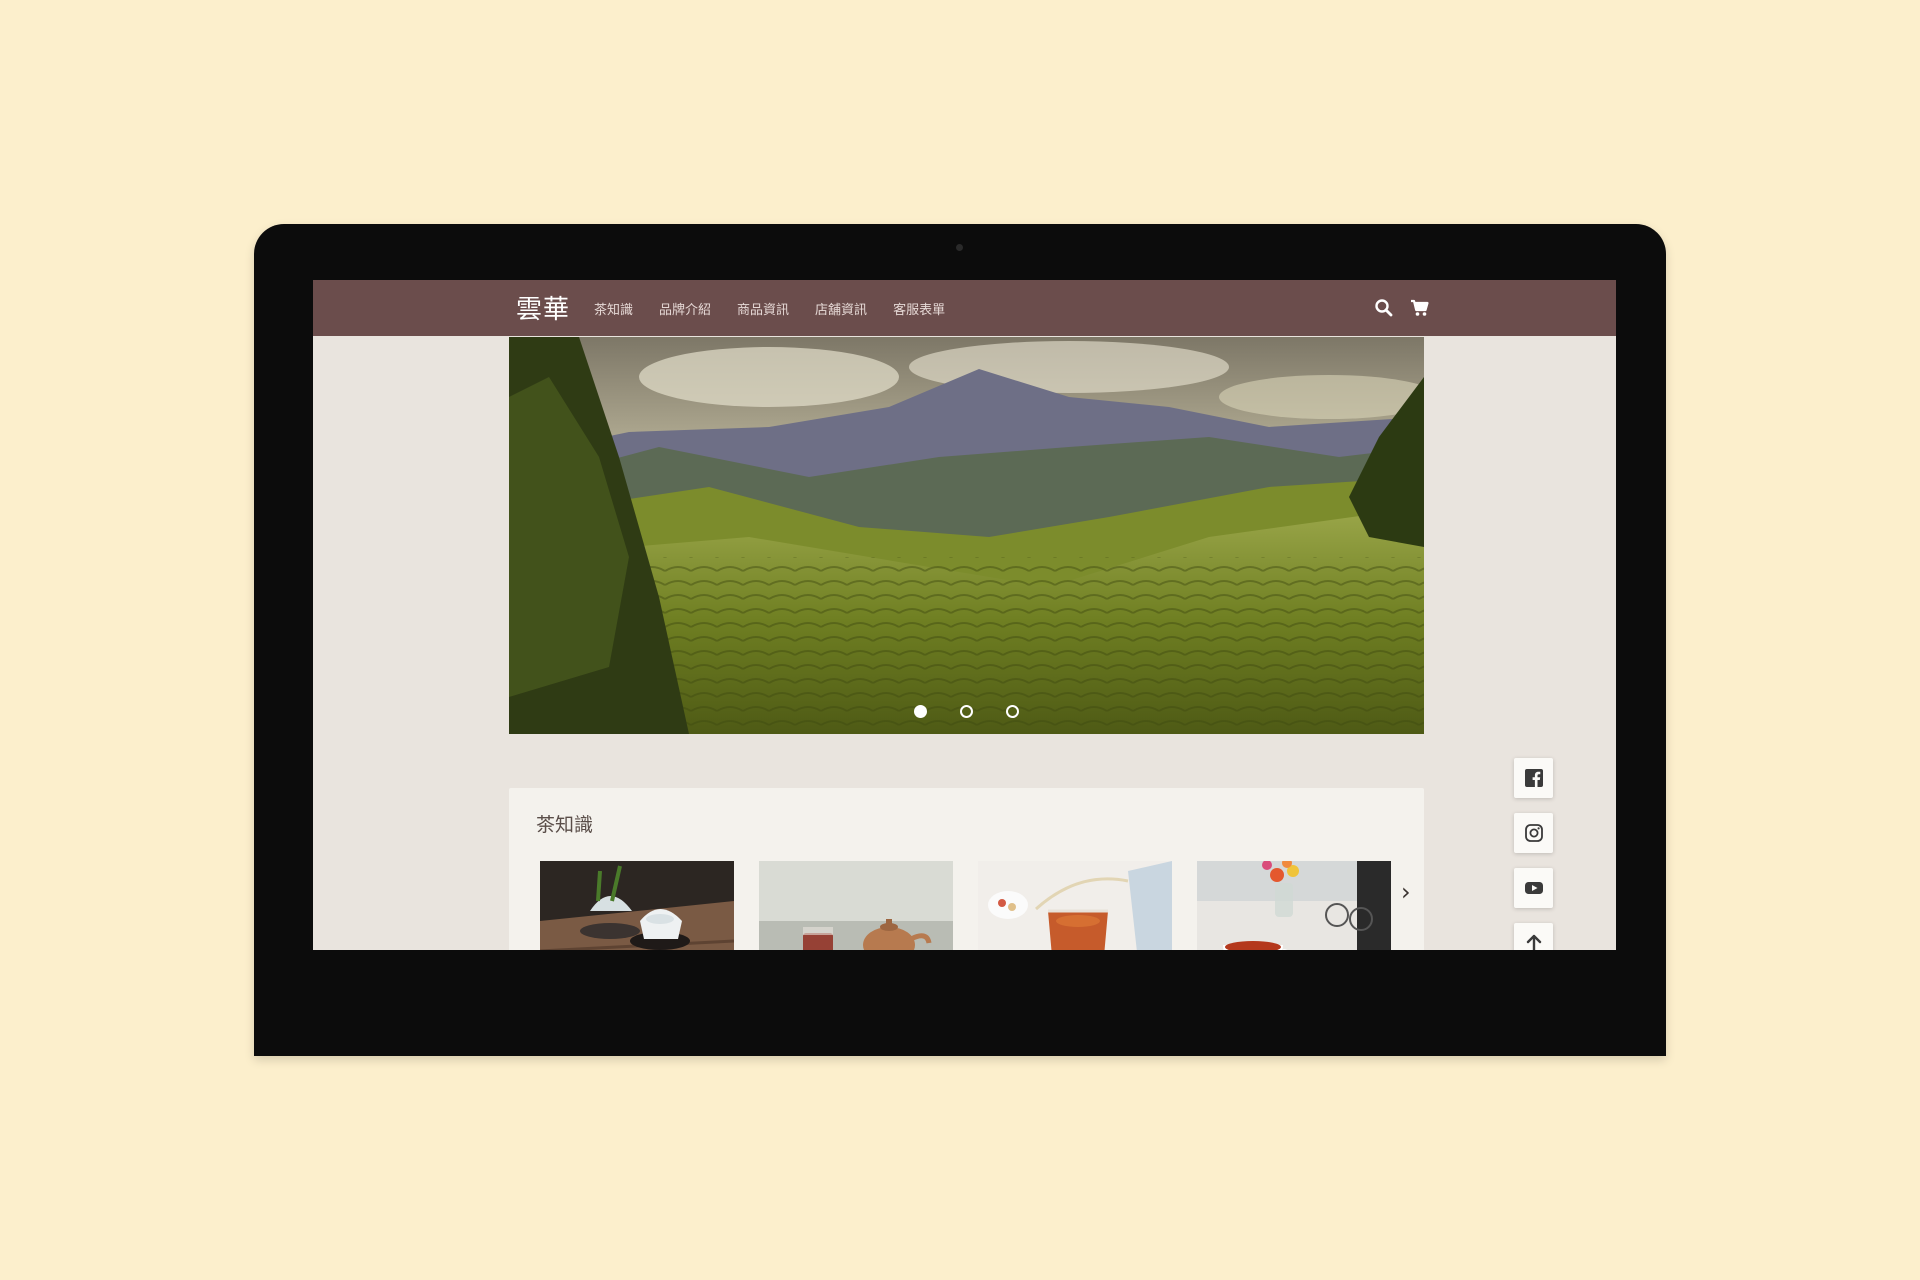  I want to click on facebook-button, so click(1533, 778).